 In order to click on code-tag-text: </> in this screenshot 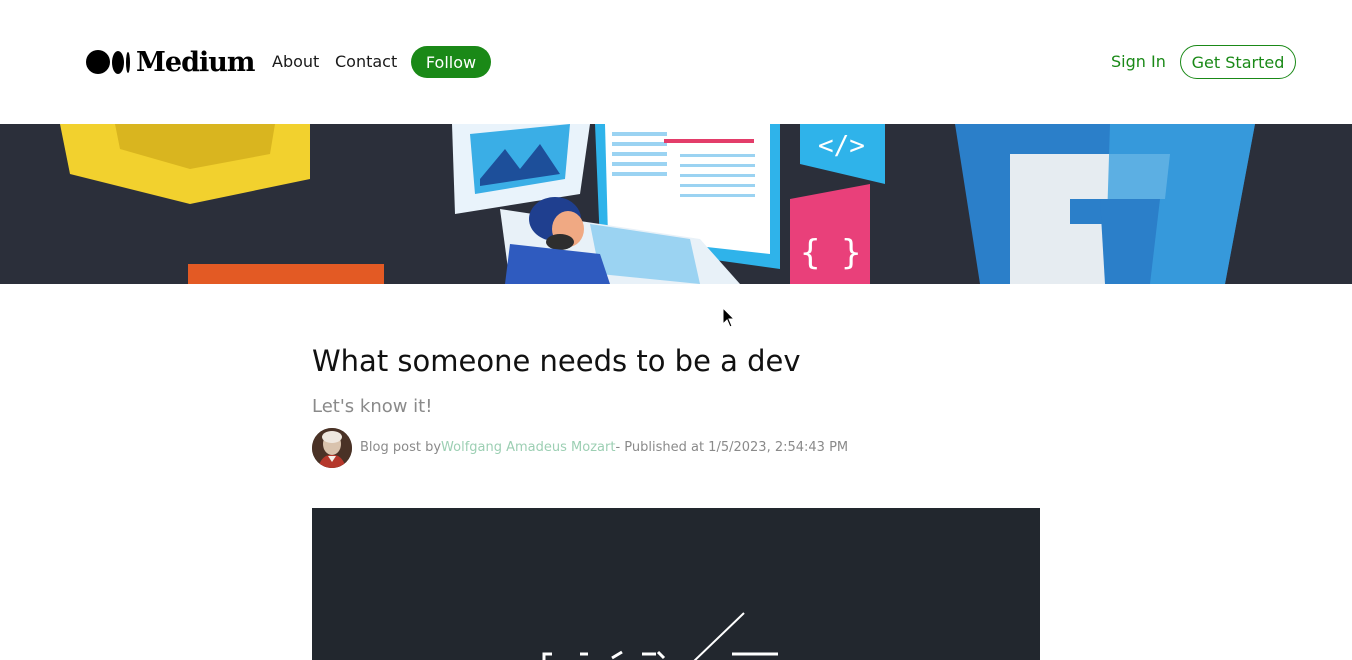, I will do `click(841, 146)`.